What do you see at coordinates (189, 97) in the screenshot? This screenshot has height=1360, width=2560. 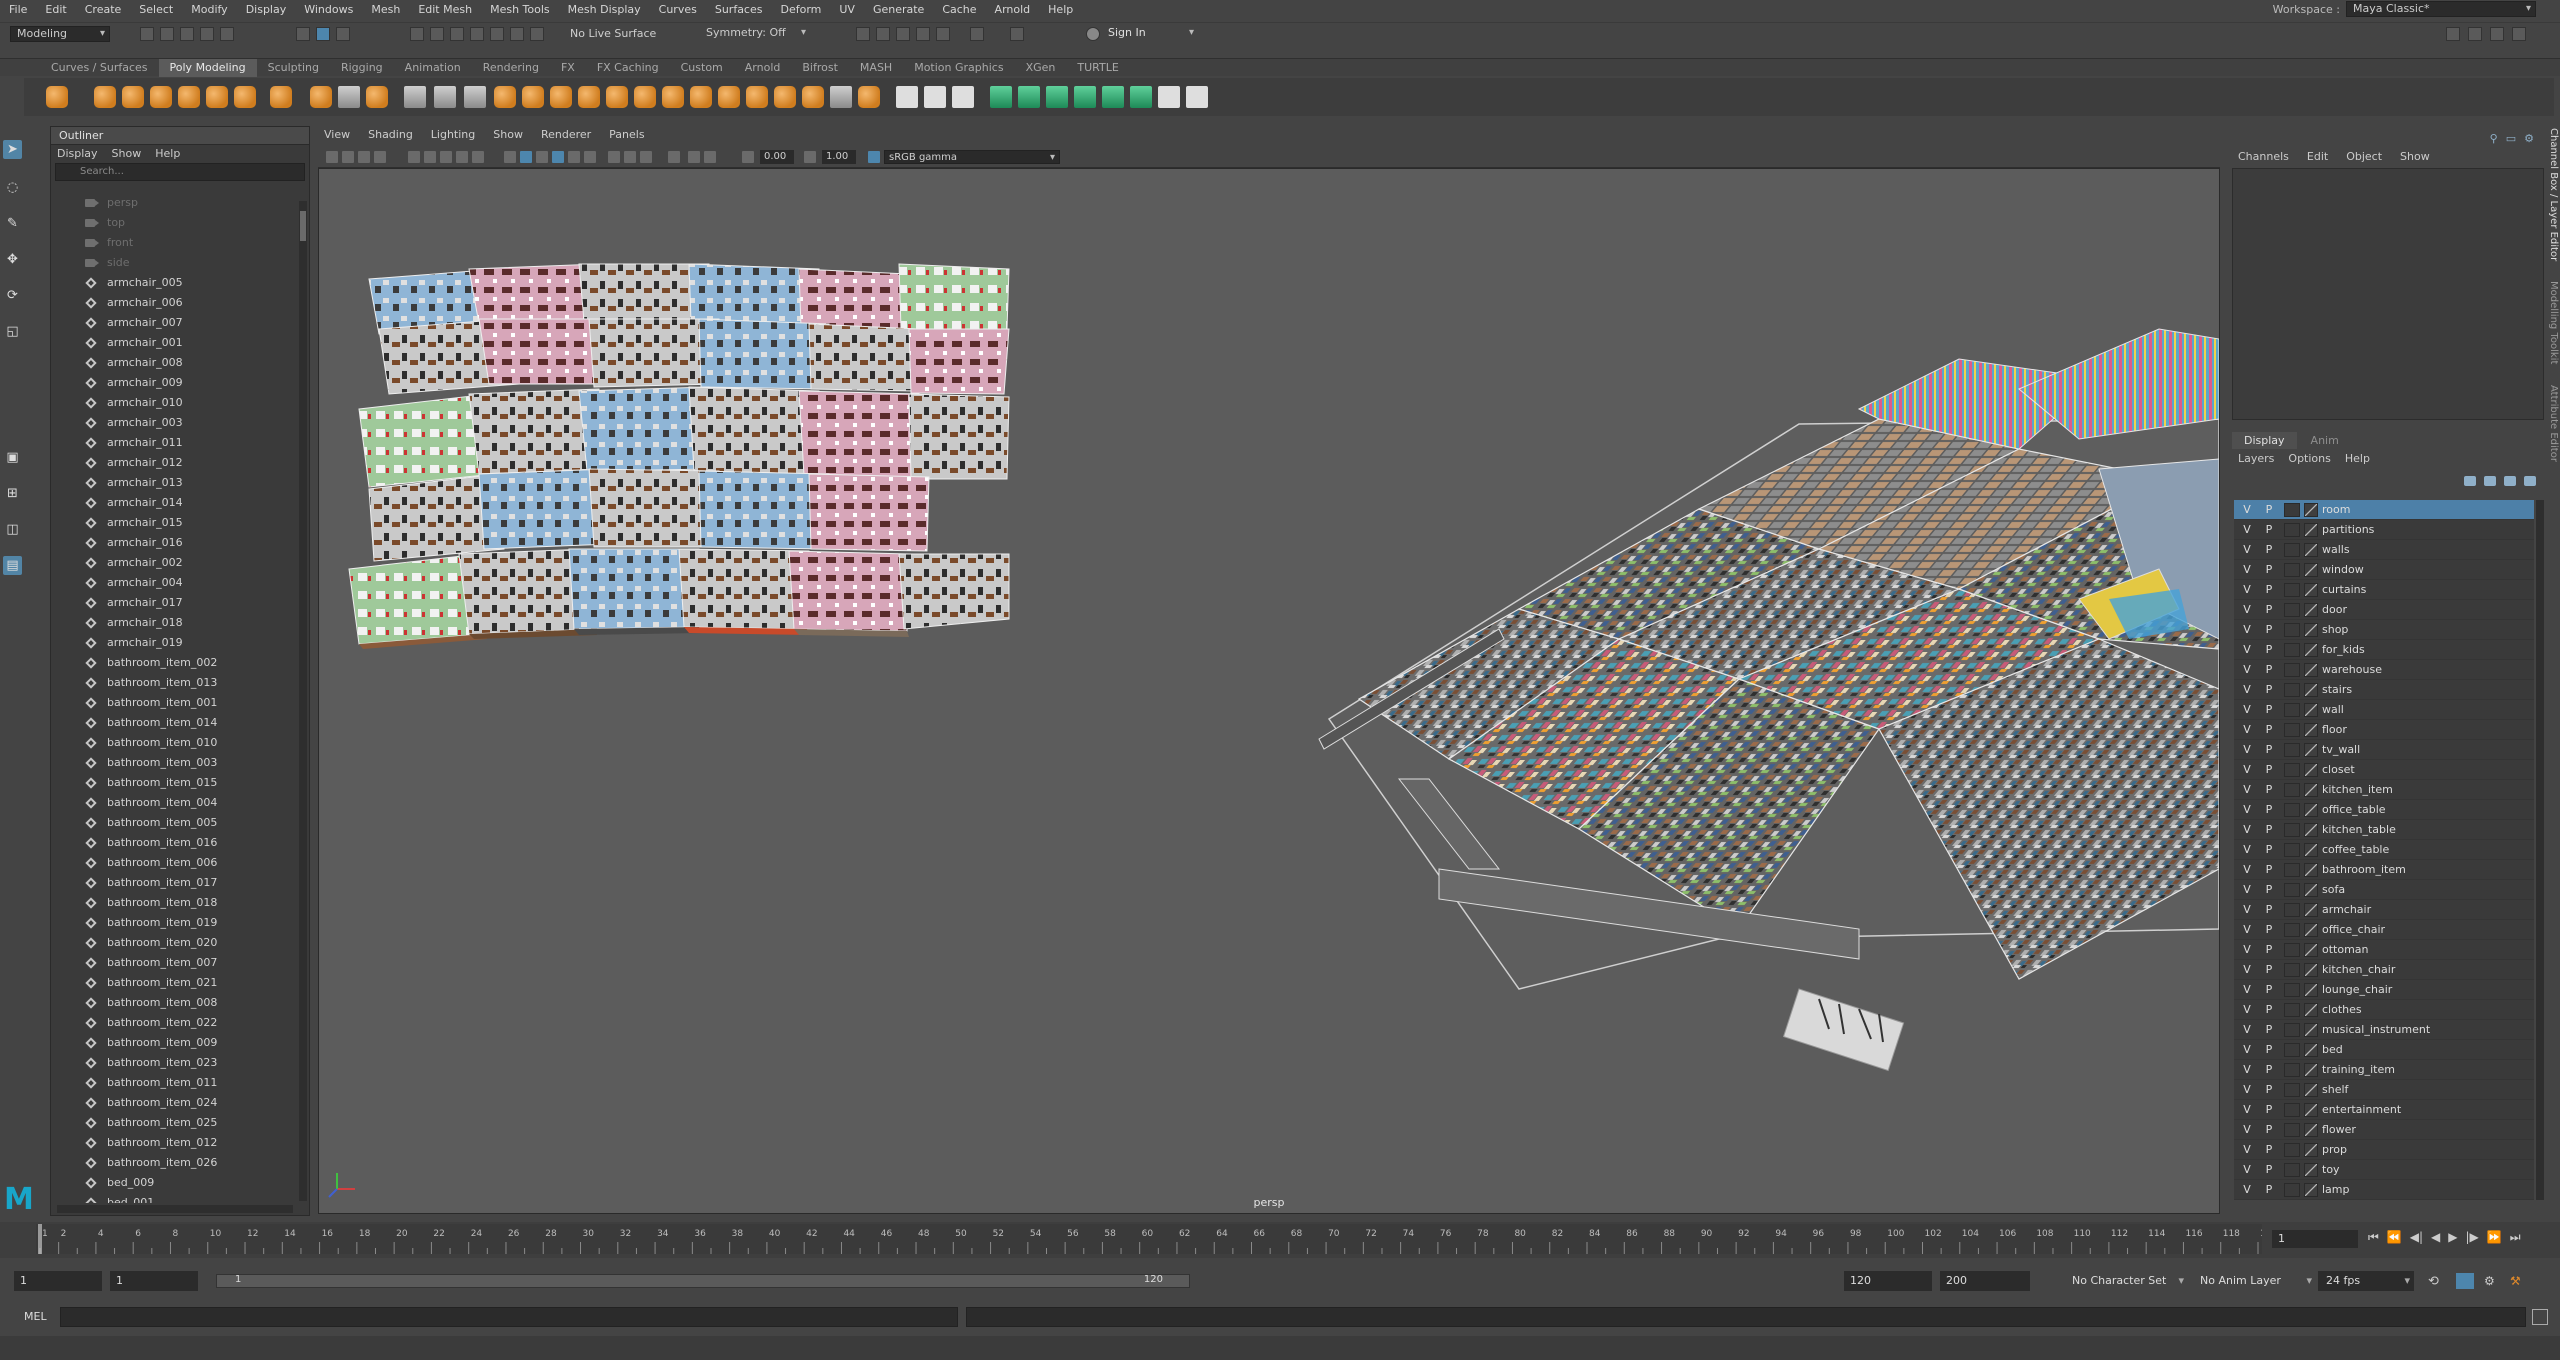 I see `poly-torus-icon` at bounding box center [189, 97].